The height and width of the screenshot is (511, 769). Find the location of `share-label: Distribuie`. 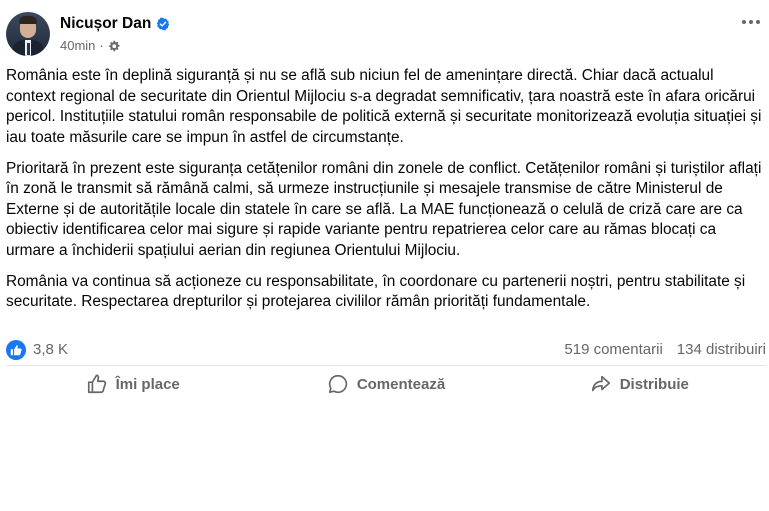

share-label: Distribuie is located at coordinates (654, 384).